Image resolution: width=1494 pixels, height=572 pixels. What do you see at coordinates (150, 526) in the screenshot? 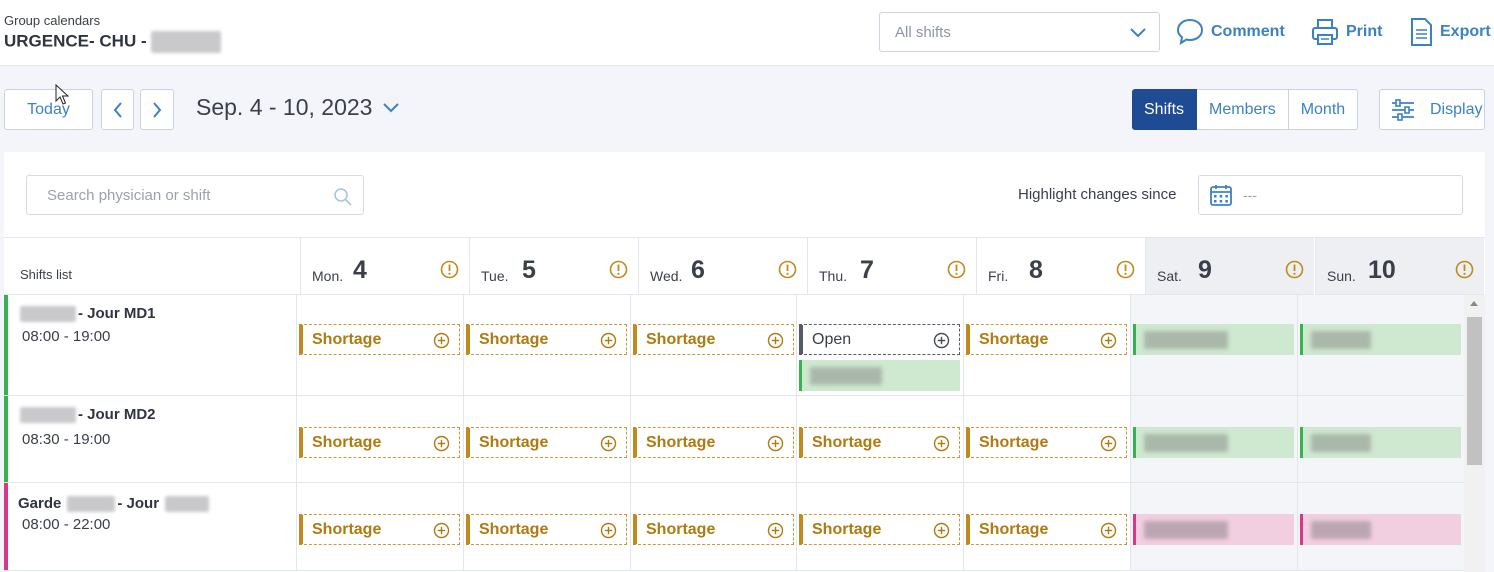
I see `shift-info: Garde - Jour 08:00 - 22:00` at bounding box center [150, 526].